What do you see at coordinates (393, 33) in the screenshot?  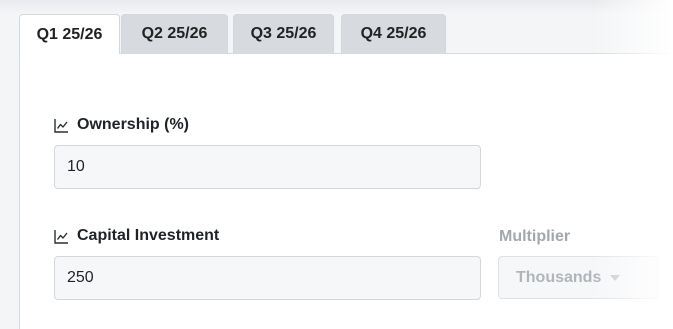 I see `tab-q4: Q4 25/26` at bounding box center [393, 33].